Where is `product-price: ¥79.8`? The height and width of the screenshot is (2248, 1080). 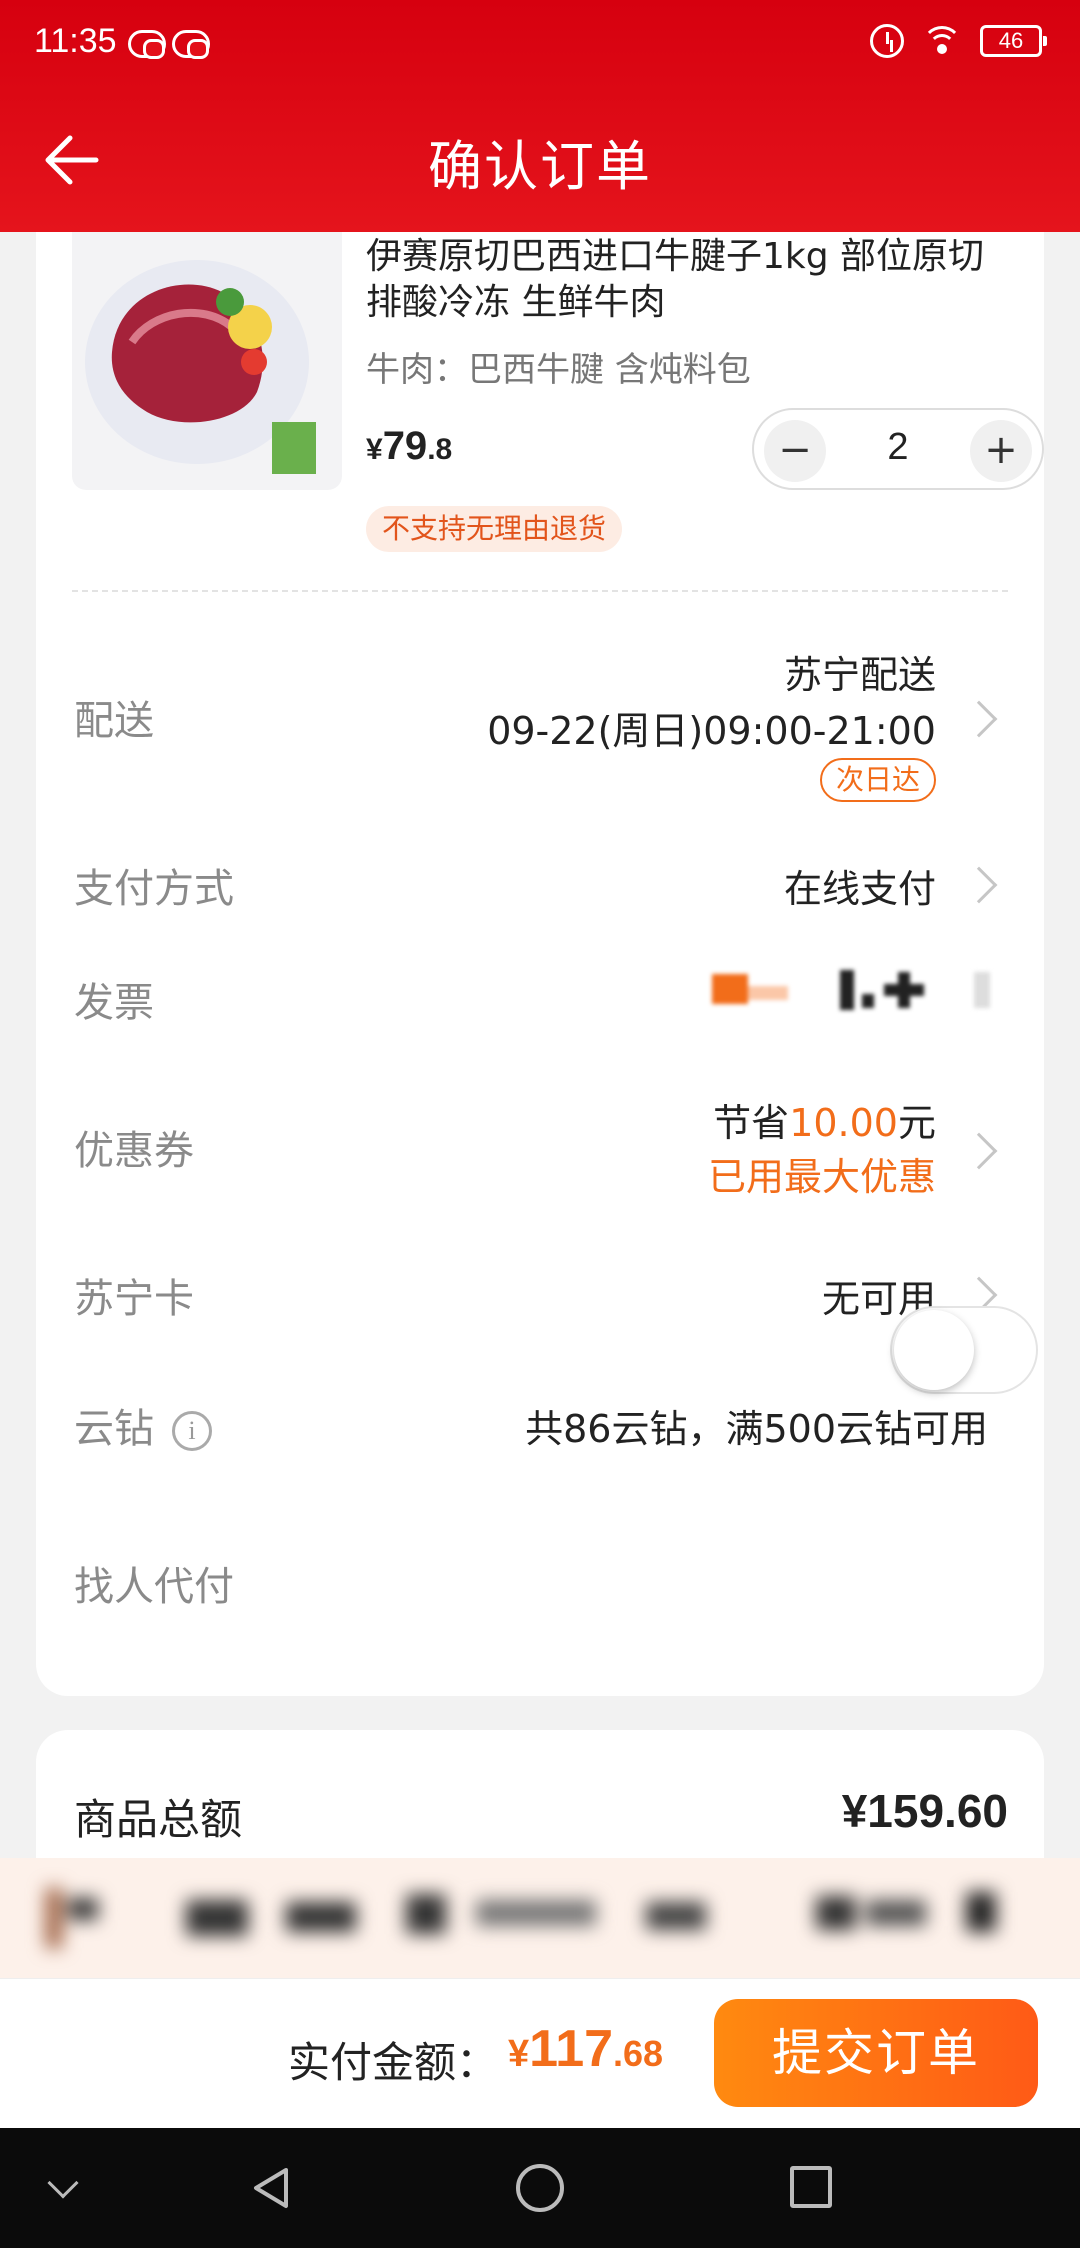 product-price: ¥79.8 is located at coordinates (409, 446).